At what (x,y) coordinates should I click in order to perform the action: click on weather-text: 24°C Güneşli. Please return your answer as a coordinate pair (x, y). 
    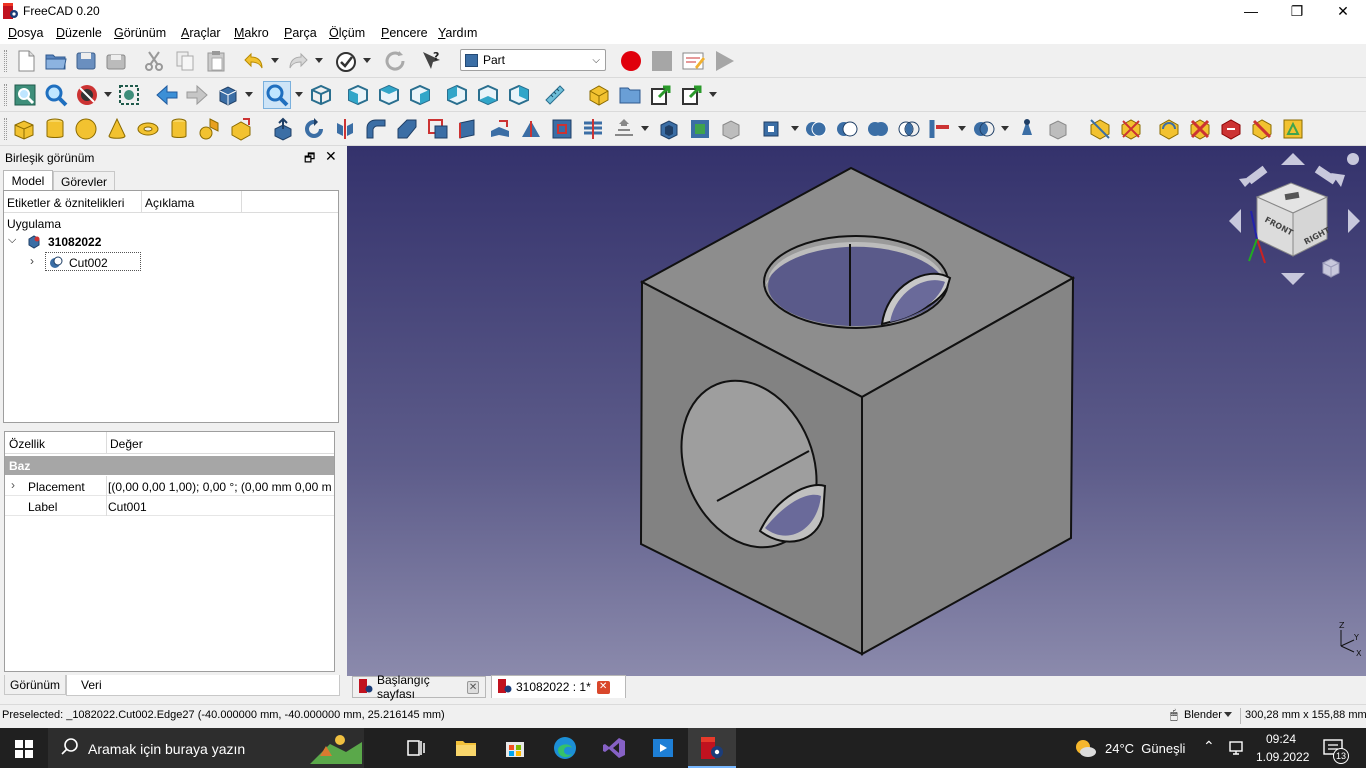
    Looking at the image, I should click on (1145, 748).